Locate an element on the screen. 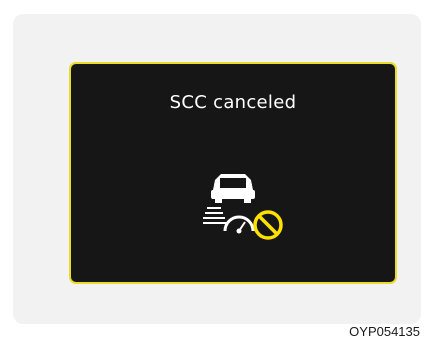  scc-canceled-icon-graphic is located at coordinates (242, 207).